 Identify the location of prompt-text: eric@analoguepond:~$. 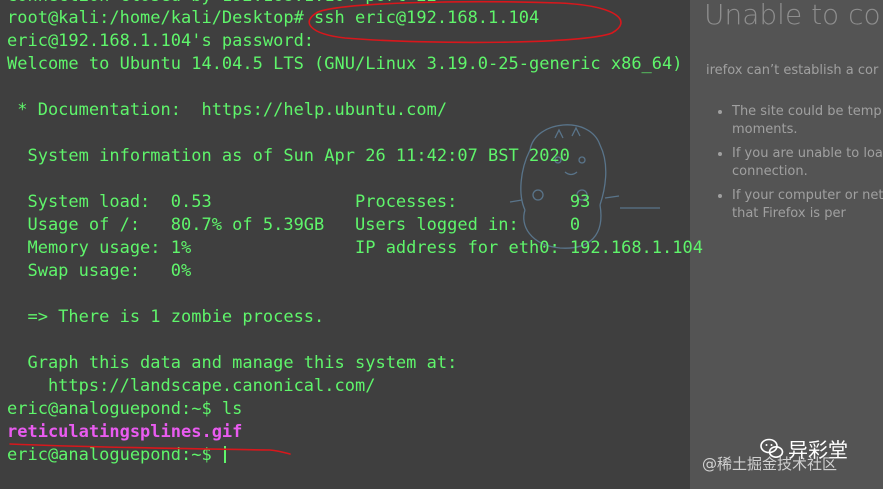
(114, 455).